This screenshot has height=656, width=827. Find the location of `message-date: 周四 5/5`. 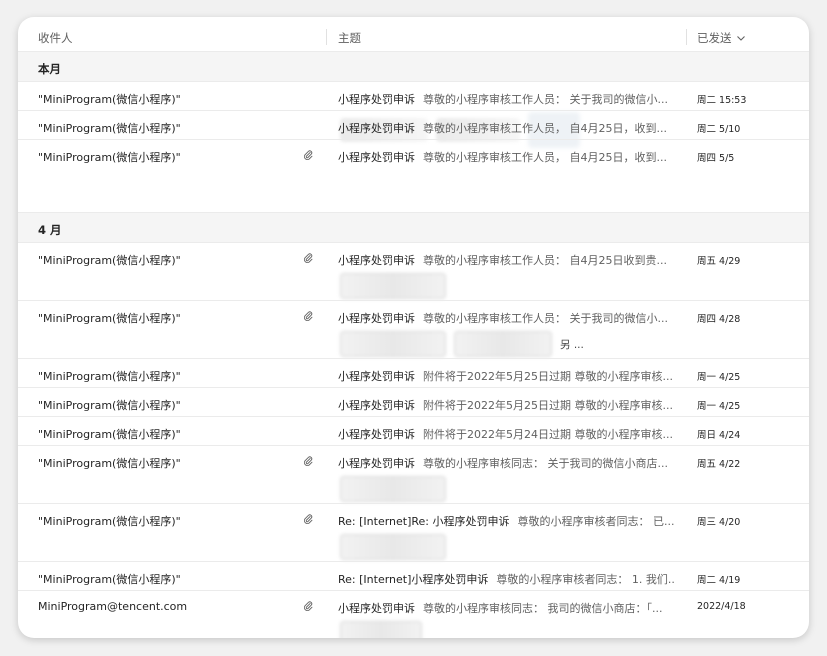

message-date: 周四 5/5 is located at coordinates (716, 158).